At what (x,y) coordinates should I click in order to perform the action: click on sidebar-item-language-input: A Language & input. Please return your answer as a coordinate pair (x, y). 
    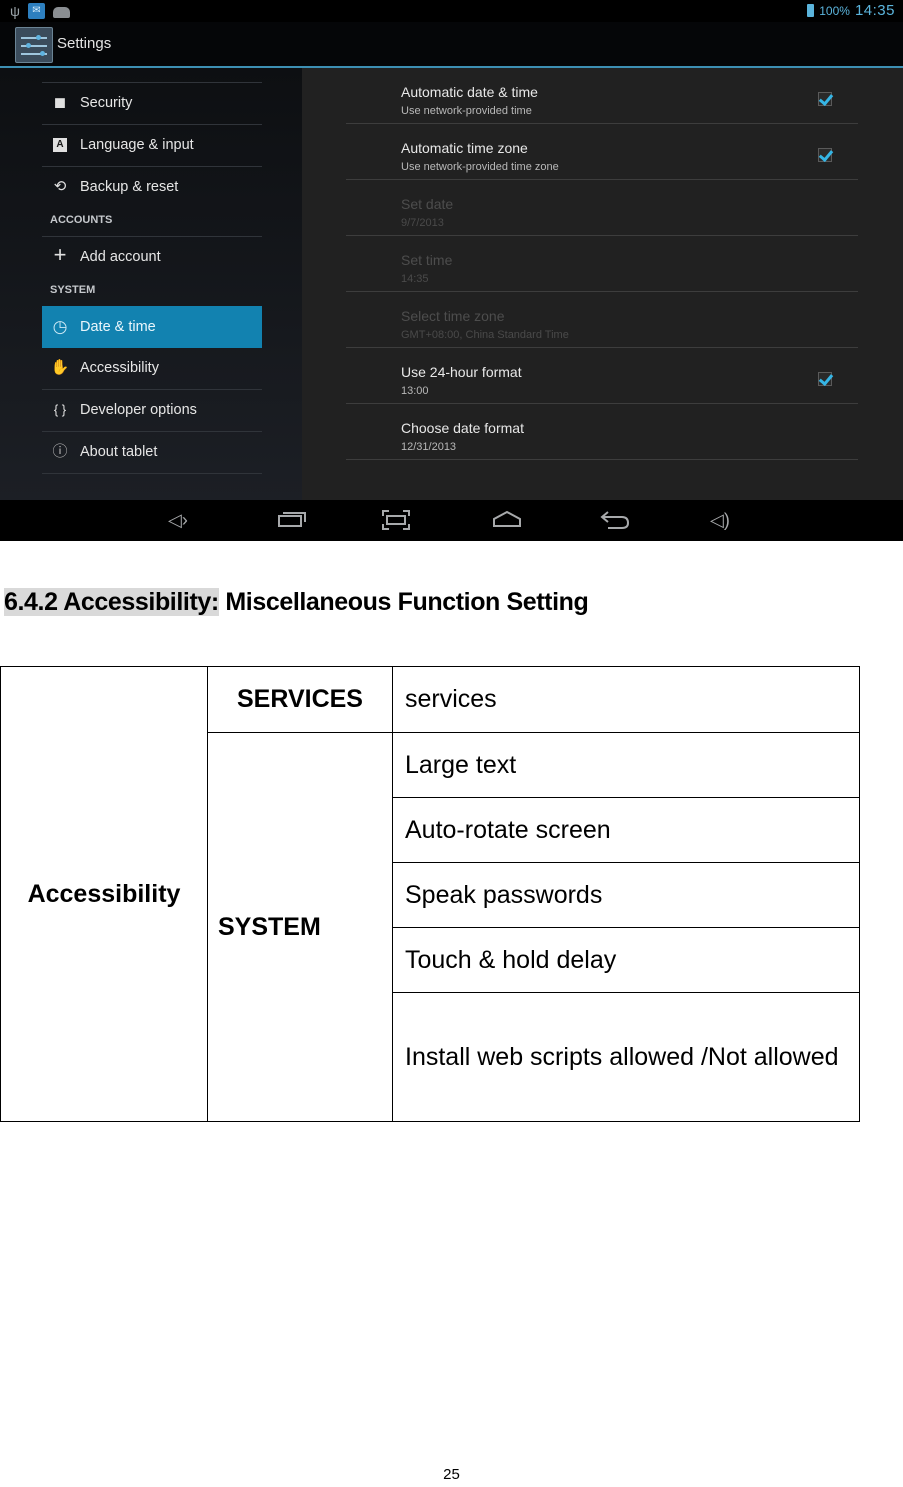
    Looking at the image, I should click on (152, 145).